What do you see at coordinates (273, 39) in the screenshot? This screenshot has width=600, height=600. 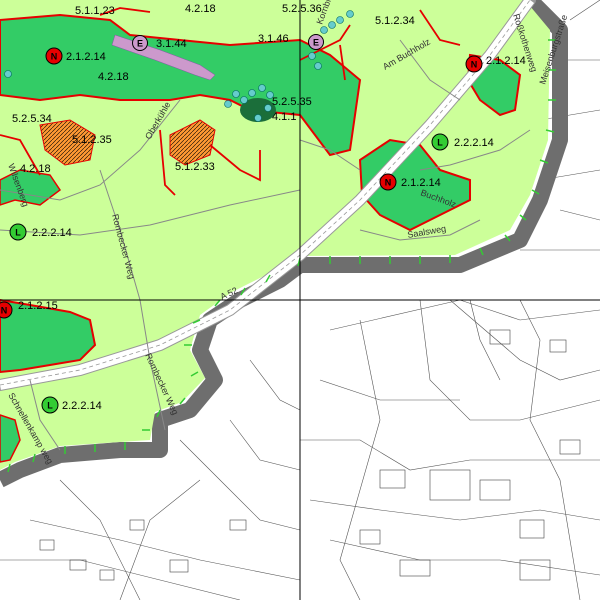 I see `area-label: 3.1.46` at bounding box center [273, 39].